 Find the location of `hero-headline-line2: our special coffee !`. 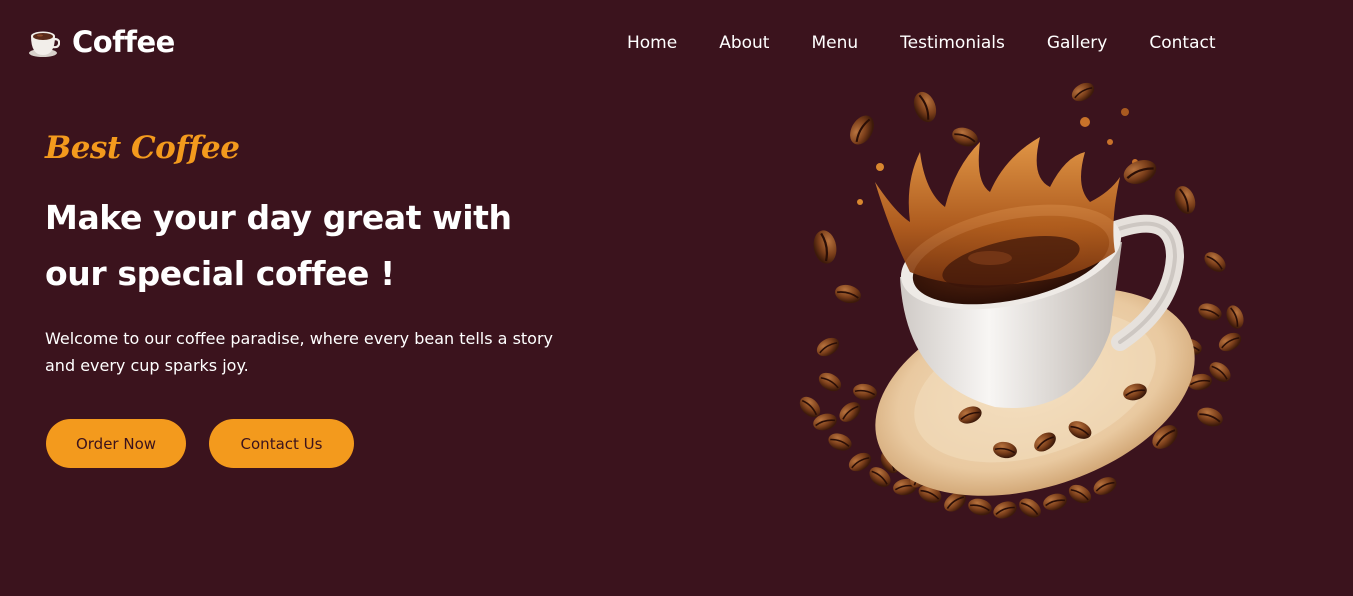

hero-headline-line2: our special coffee ! is located at coordinates (220, 273).